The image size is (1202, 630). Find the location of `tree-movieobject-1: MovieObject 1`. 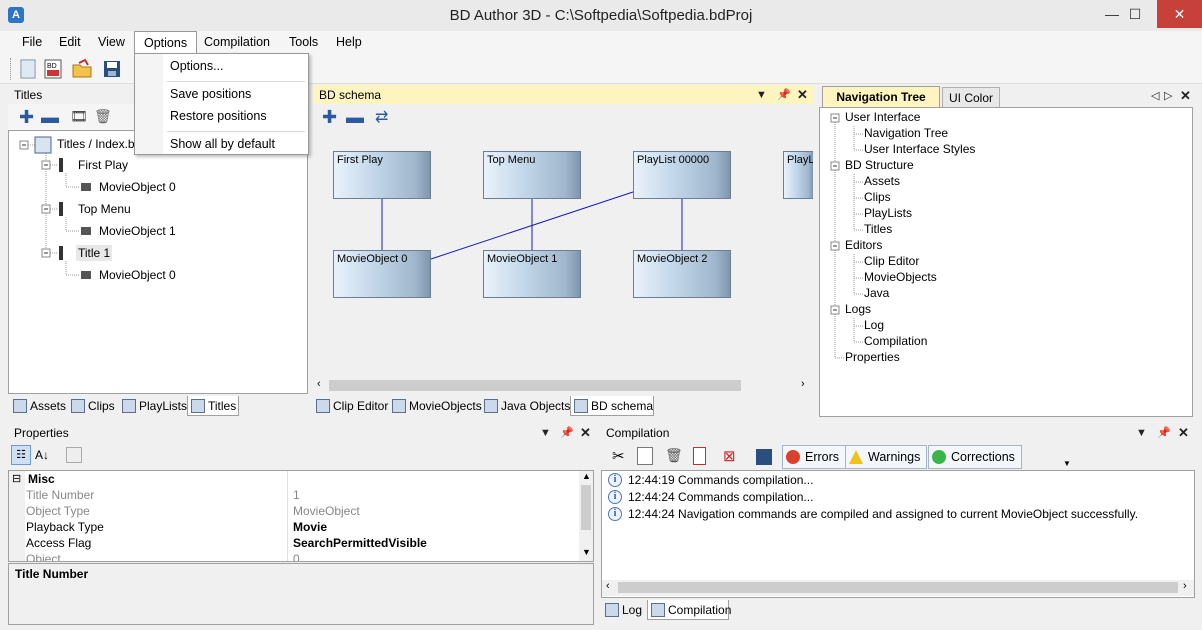

tree-movieobject-1: MovieObject 1 is located at coordinates (137, 231).